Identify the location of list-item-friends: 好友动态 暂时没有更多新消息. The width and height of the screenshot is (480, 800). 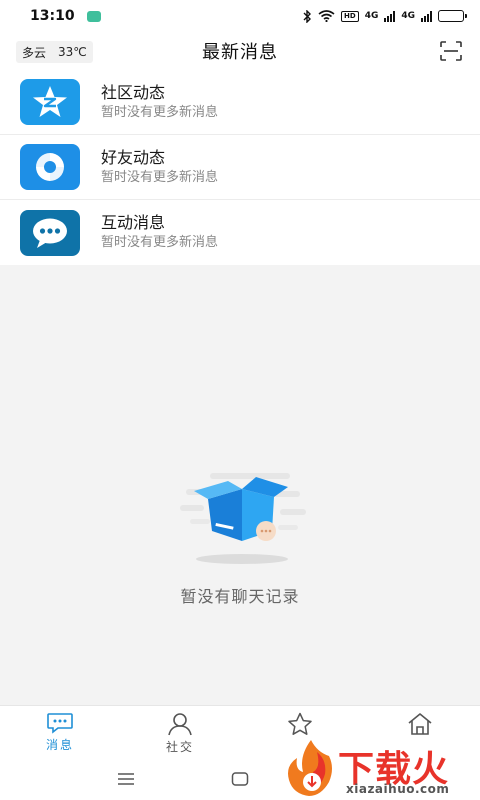
(240, 167).